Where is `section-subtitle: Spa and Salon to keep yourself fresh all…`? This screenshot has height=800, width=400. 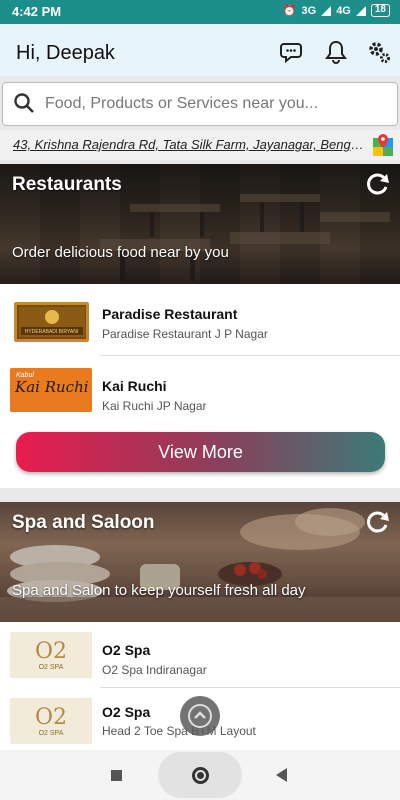
section-subtitle: Spa and Salon to keep yourself fresh all… is located at coordinates (159, 590).